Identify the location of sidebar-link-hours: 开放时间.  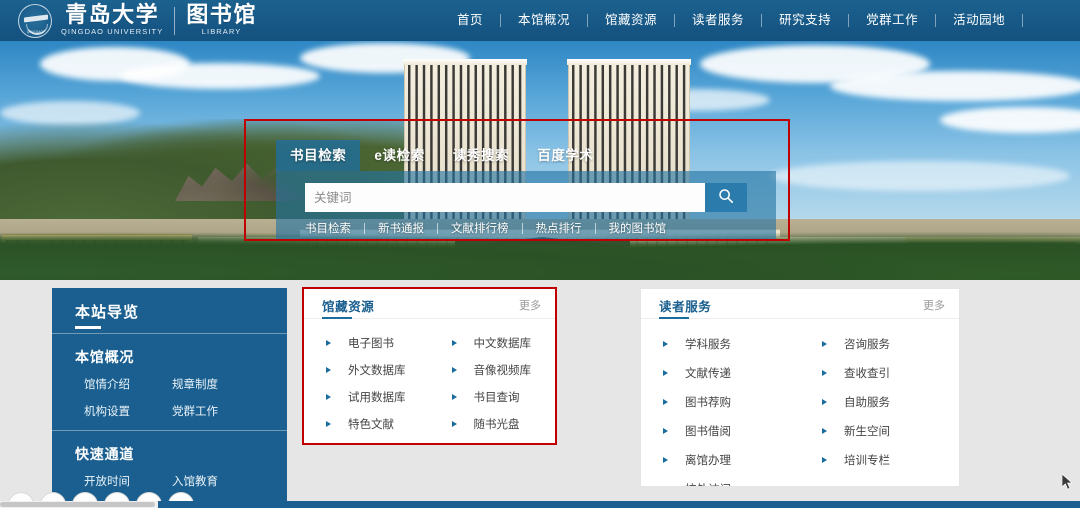
(128, 481).